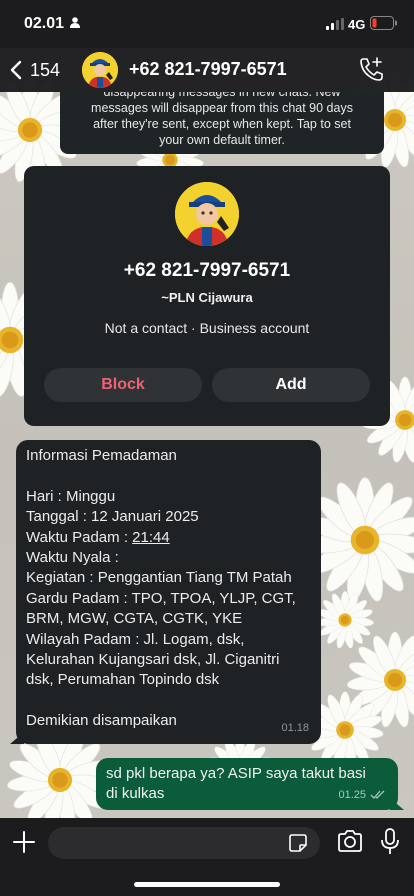  I want to click on message-line: Informasi Pemadaman, so click(101, 455).